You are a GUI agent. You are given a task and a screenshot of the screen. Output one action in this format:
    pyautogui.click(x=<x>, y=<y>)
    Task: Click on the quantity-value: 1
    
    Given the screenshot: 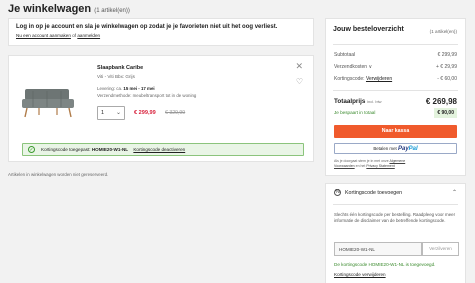 What is the action you would take?
    pyautogui.click(x=103, y=113)
    